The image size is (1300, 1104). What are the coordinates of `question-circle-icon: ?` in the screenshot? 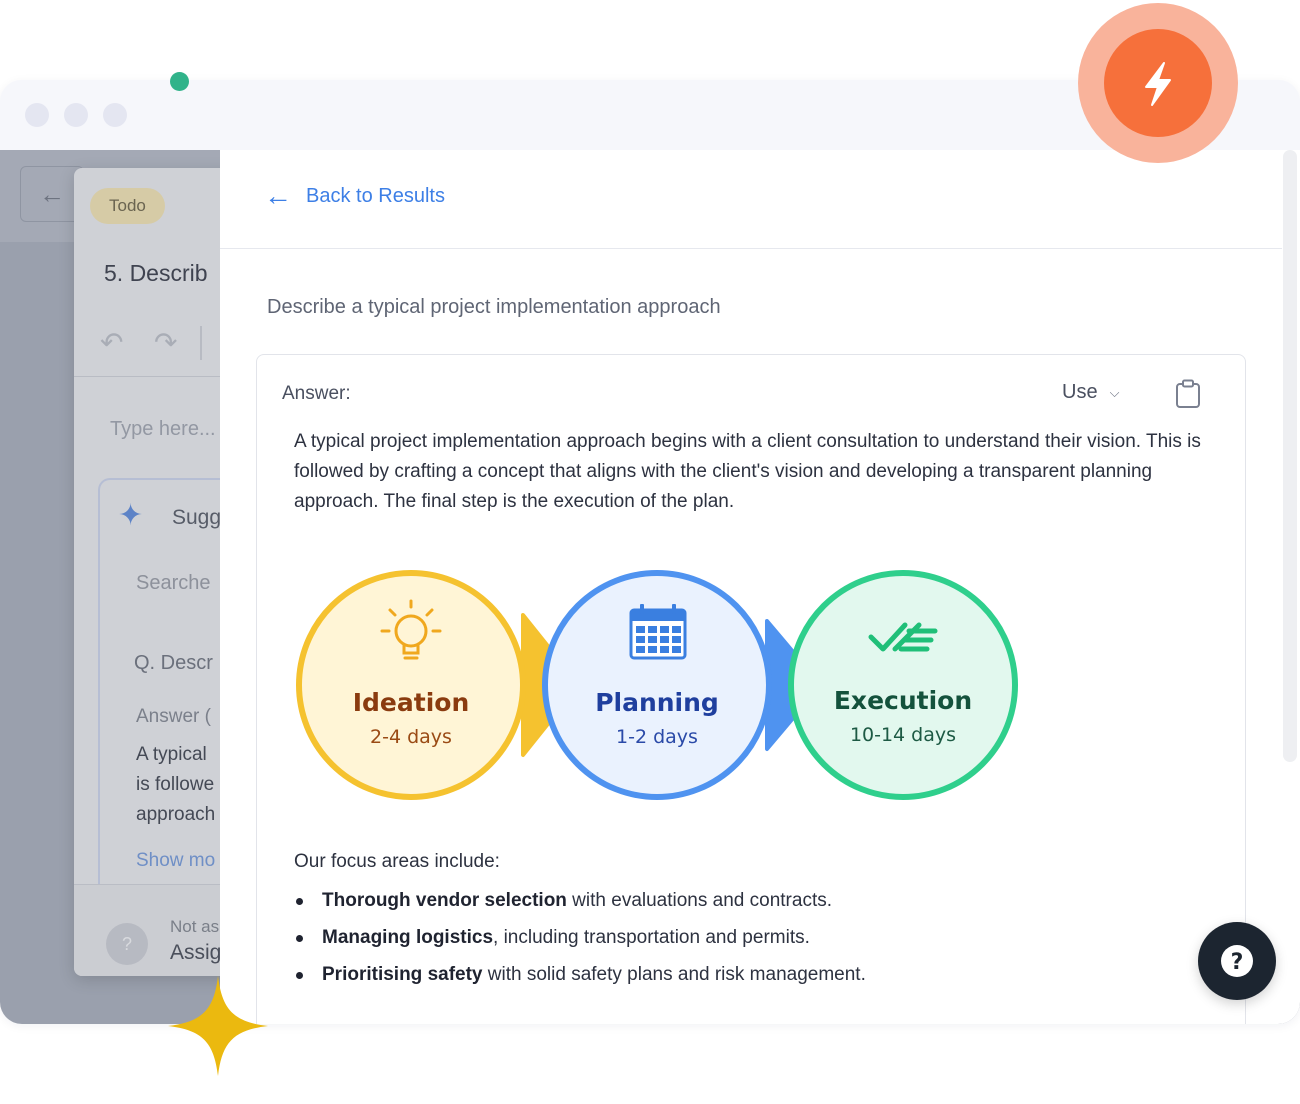 It's located at (1237, 961).